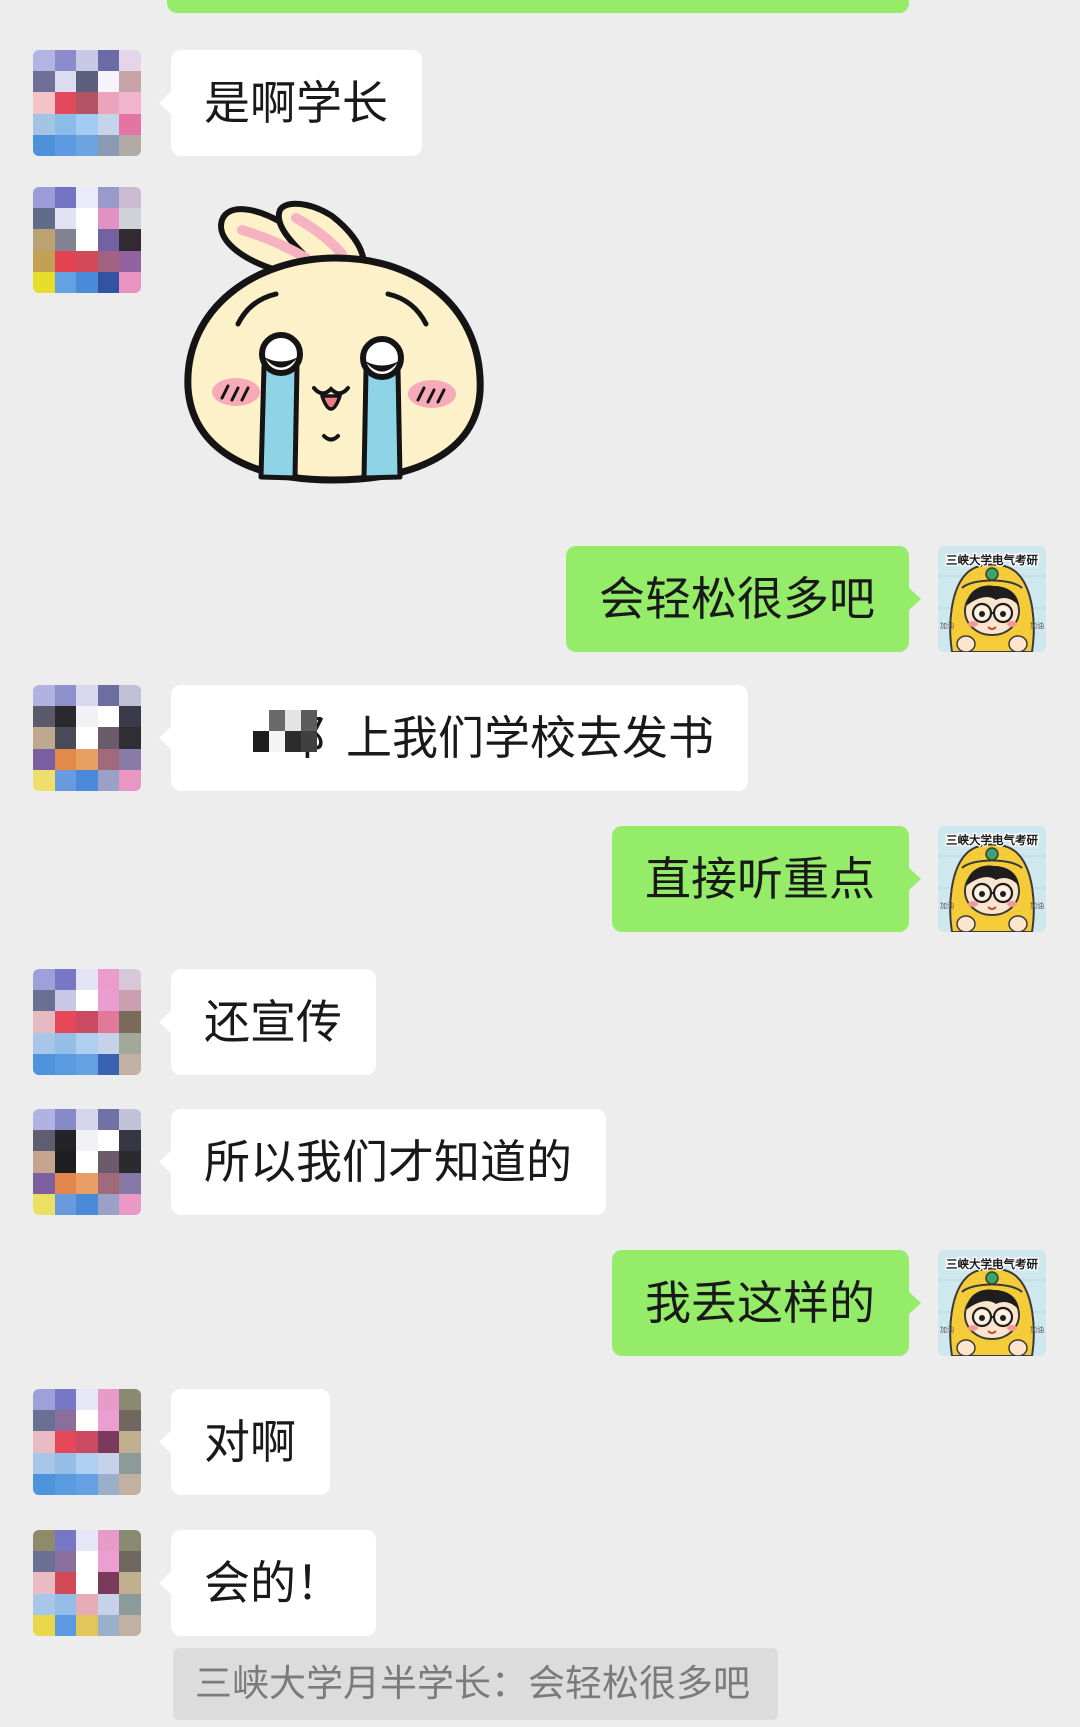 The height and width of the screenshot is (1727, 1080). I want to click on message-bubble: 直接听重点, so click(766, 879).